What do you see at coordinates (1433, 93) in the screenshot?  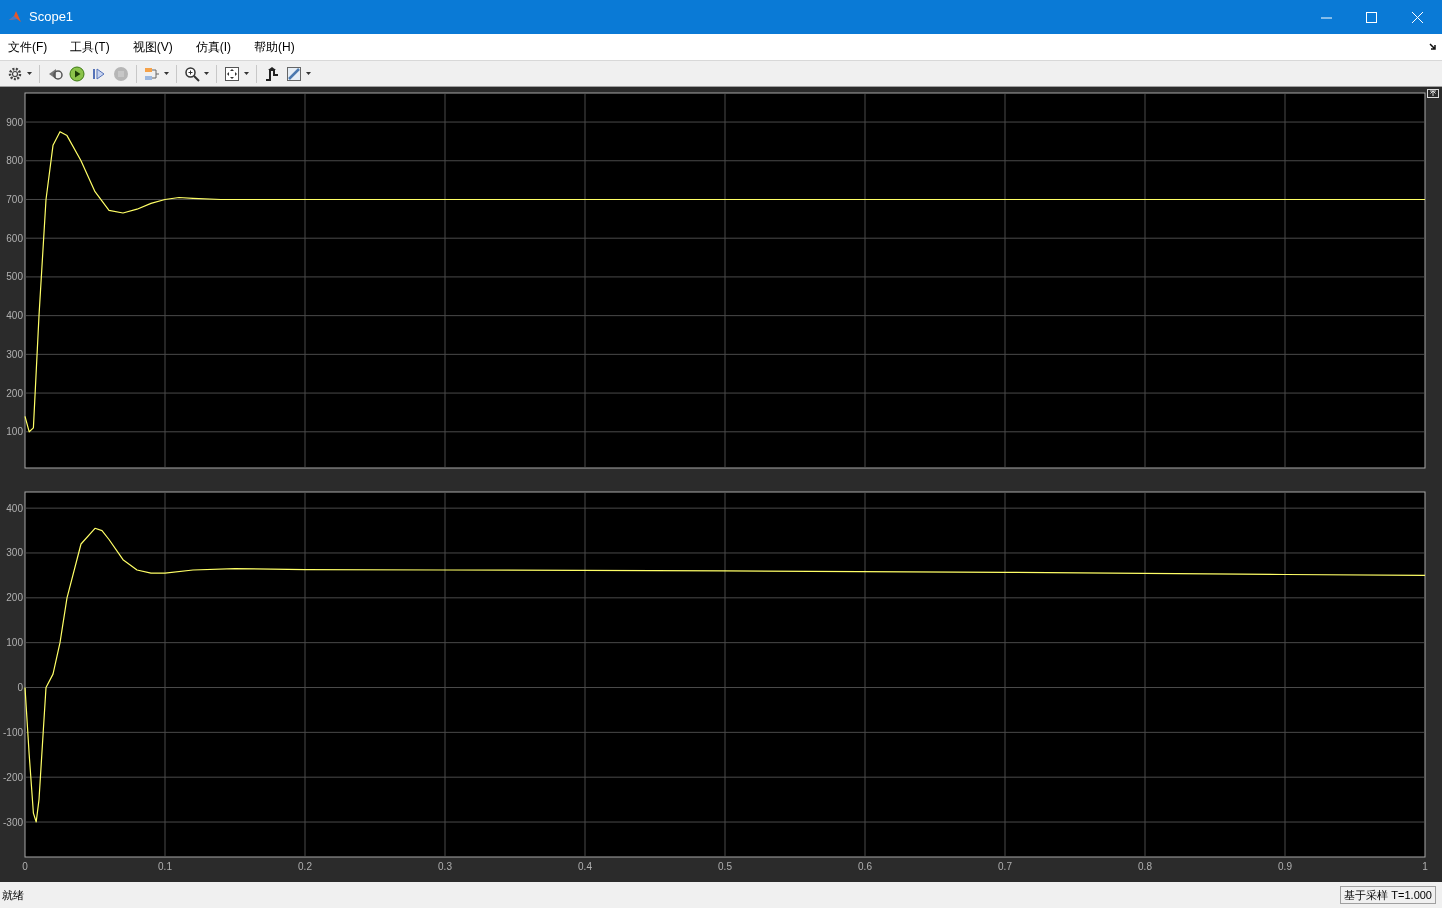 I see `undock-icon` at bounding box center [1433, 93].